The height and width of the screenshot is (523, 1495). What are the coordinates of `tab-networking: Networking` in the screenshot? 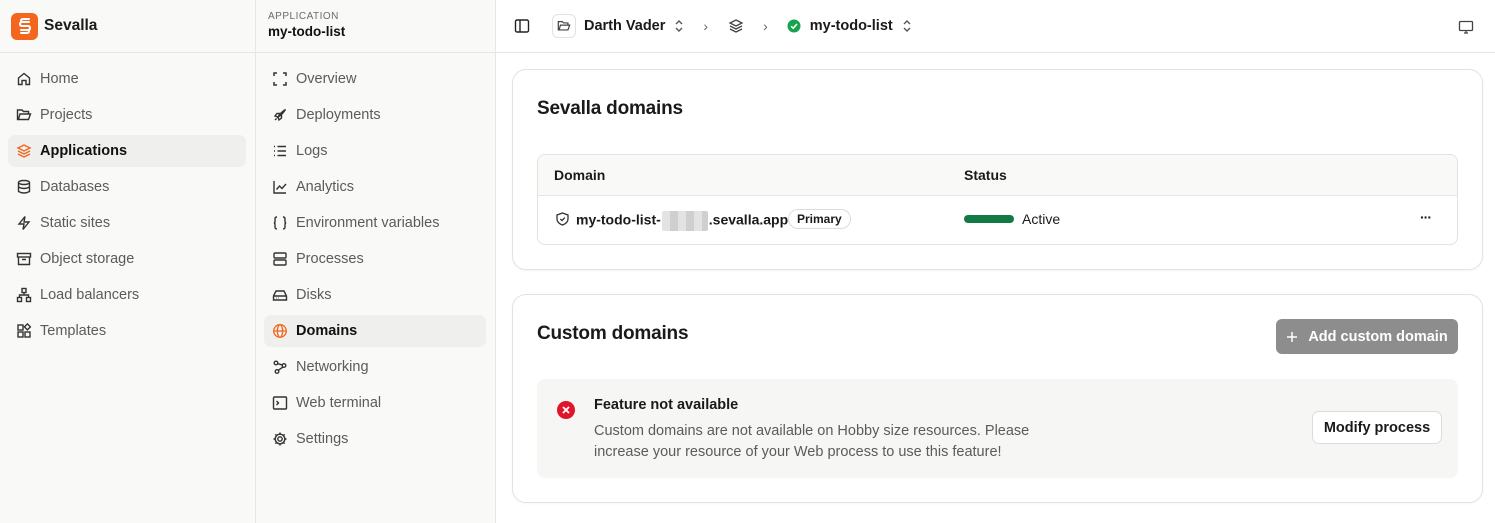 It's located at (375, 367).